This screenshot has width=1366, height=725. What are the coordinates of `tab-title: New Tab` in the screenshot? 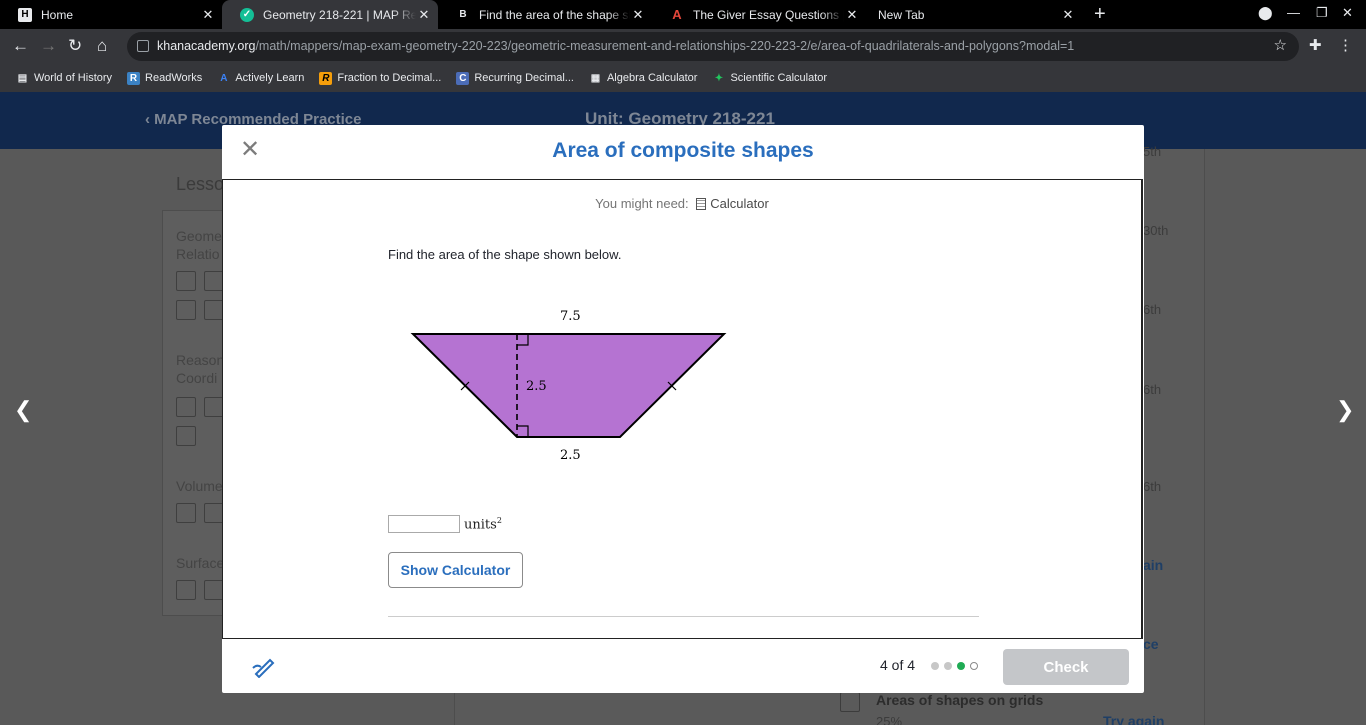 It's located at (901, 14).